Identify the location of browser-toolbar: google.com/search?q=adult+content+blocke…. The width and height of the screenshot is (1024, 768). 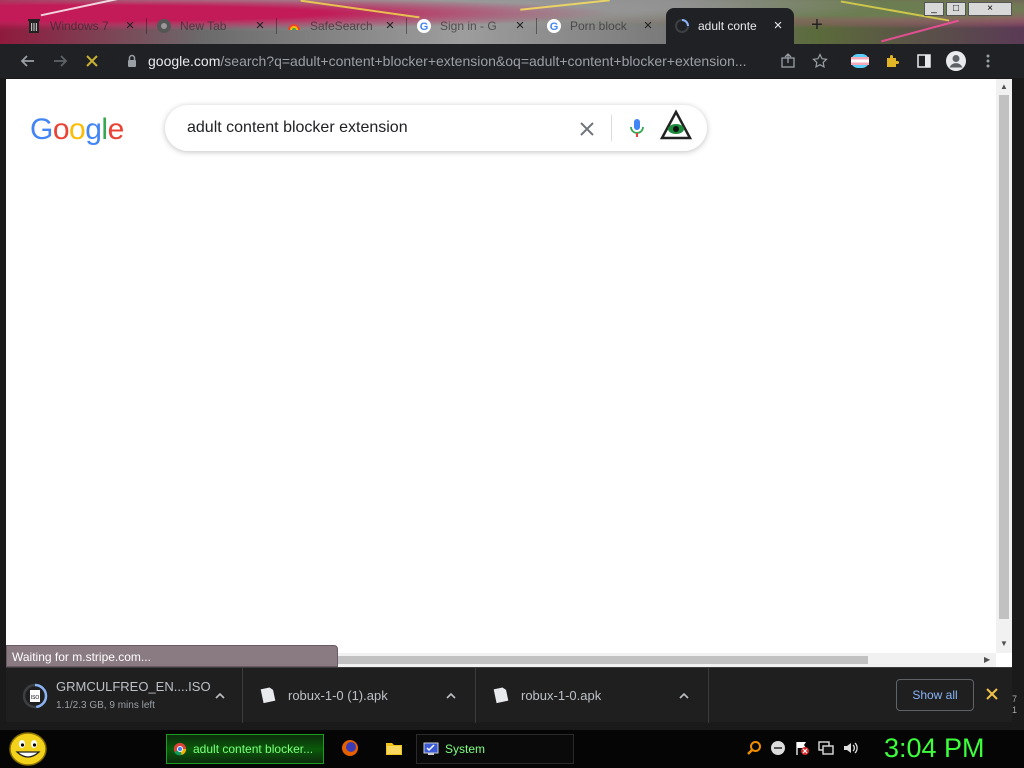
(512, 61).